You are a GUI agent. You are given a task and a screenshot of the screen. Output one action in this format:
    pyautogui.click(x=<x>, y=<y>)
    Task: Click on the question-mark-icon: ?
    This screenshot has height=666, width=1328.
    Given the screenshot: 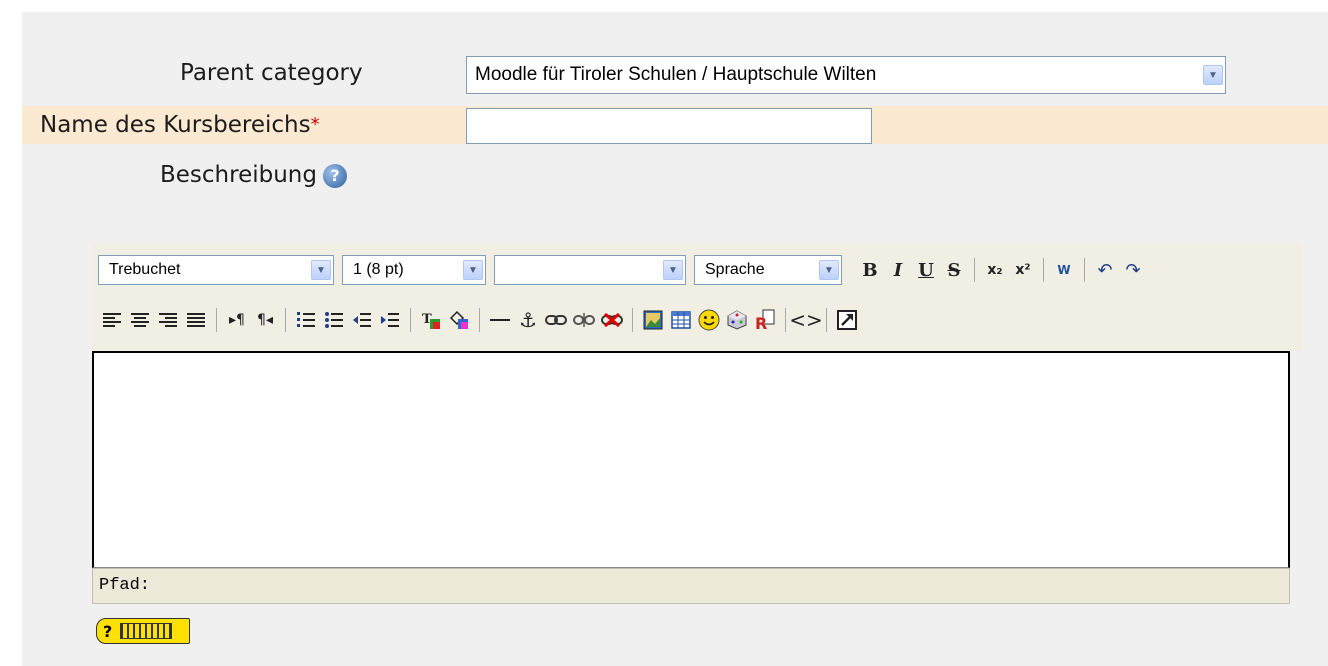 What is the action you would take?
    pyautogui.click(x=108, y=631)
    